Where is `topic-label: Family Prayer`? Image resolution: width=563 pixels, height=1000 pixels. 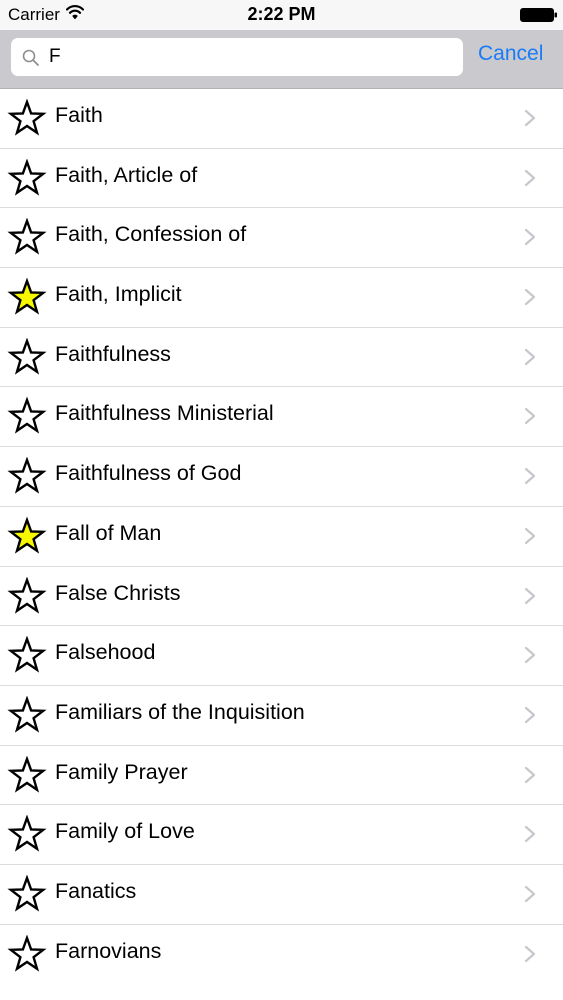
topic-label: Family Prayer is located at coordinates (121, 771).